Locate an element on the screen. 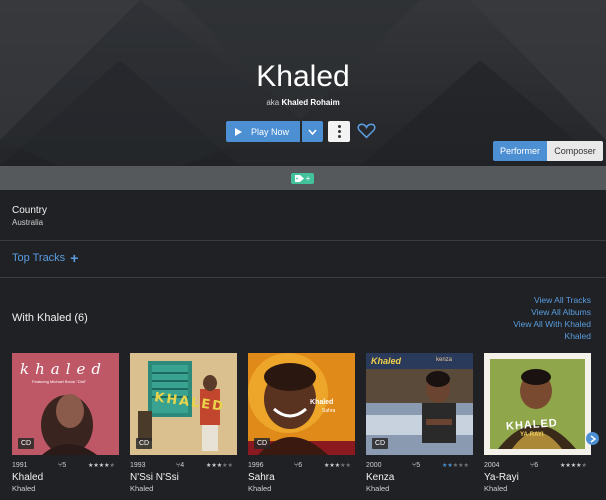 The width and height of the screenshot is (606, 500). album-cover: Khaled Sahra CD is located at coordinates (301, 404).